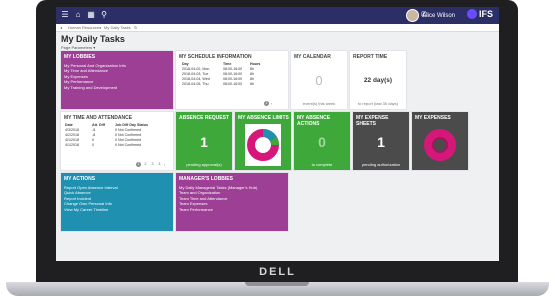 The width and height of the screenshot is (555, 307). What do you see at coordinates (314, 121) in the screenshot?
I see `tile-title: MY ABSENCE ACTIONS` at bounding box center [314, 121].